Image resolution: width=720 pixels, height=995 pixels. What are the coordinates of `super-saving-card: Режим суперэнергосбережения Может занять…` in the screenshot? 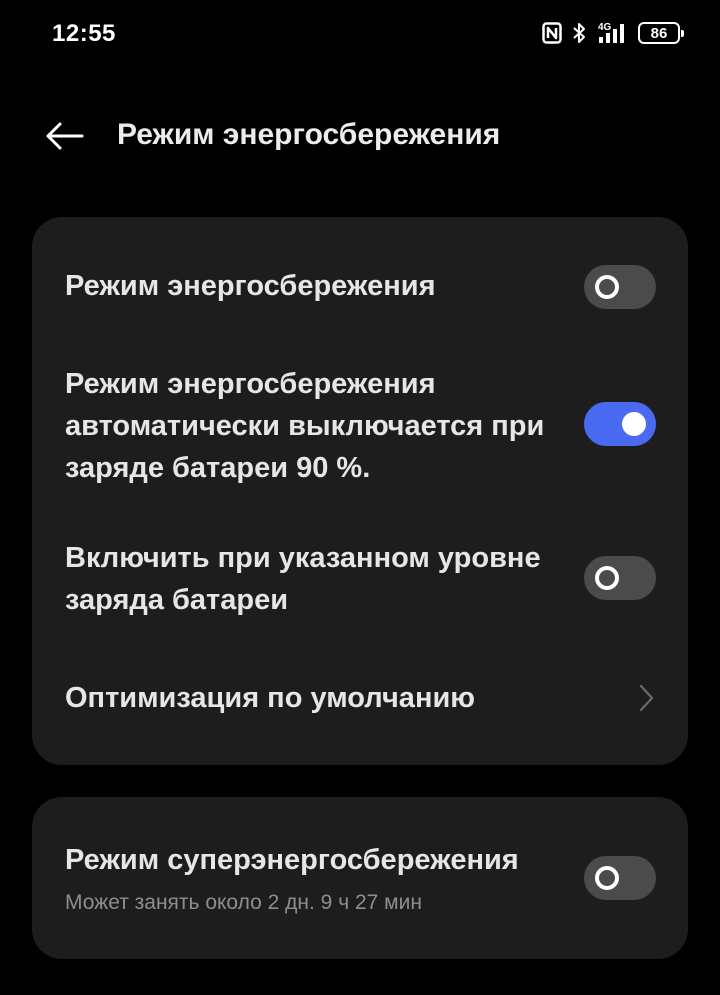 It's located at (360, 878).